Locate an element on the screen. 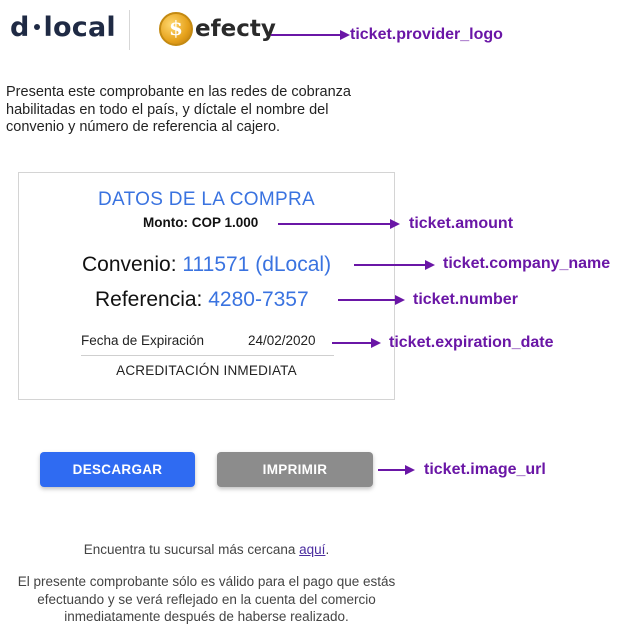 The width and height of the screenshot is (633, 632). branch-text: Encuentra tu sucursal más cercana is located at coordinates (189, 549).